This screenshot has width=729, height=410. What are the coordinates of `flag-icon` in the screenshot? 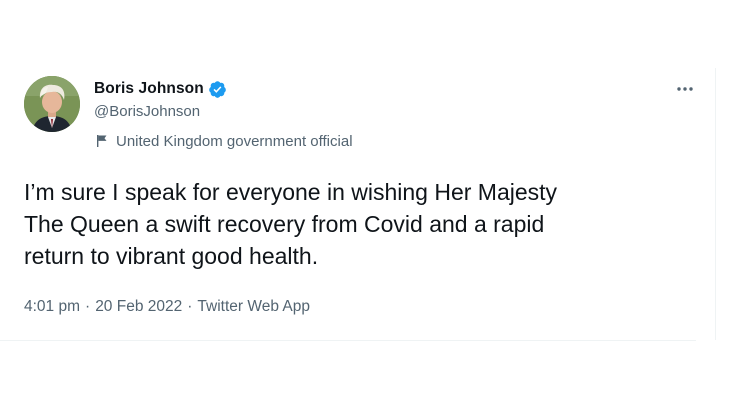 It's located at (102, 141).